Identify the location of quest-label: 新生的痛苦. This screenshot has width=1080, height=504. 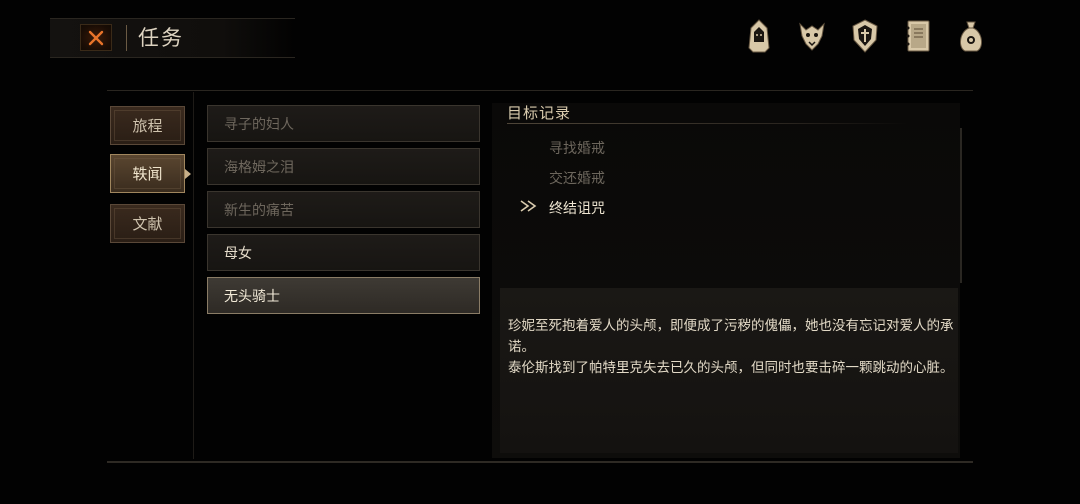
(259, 210).